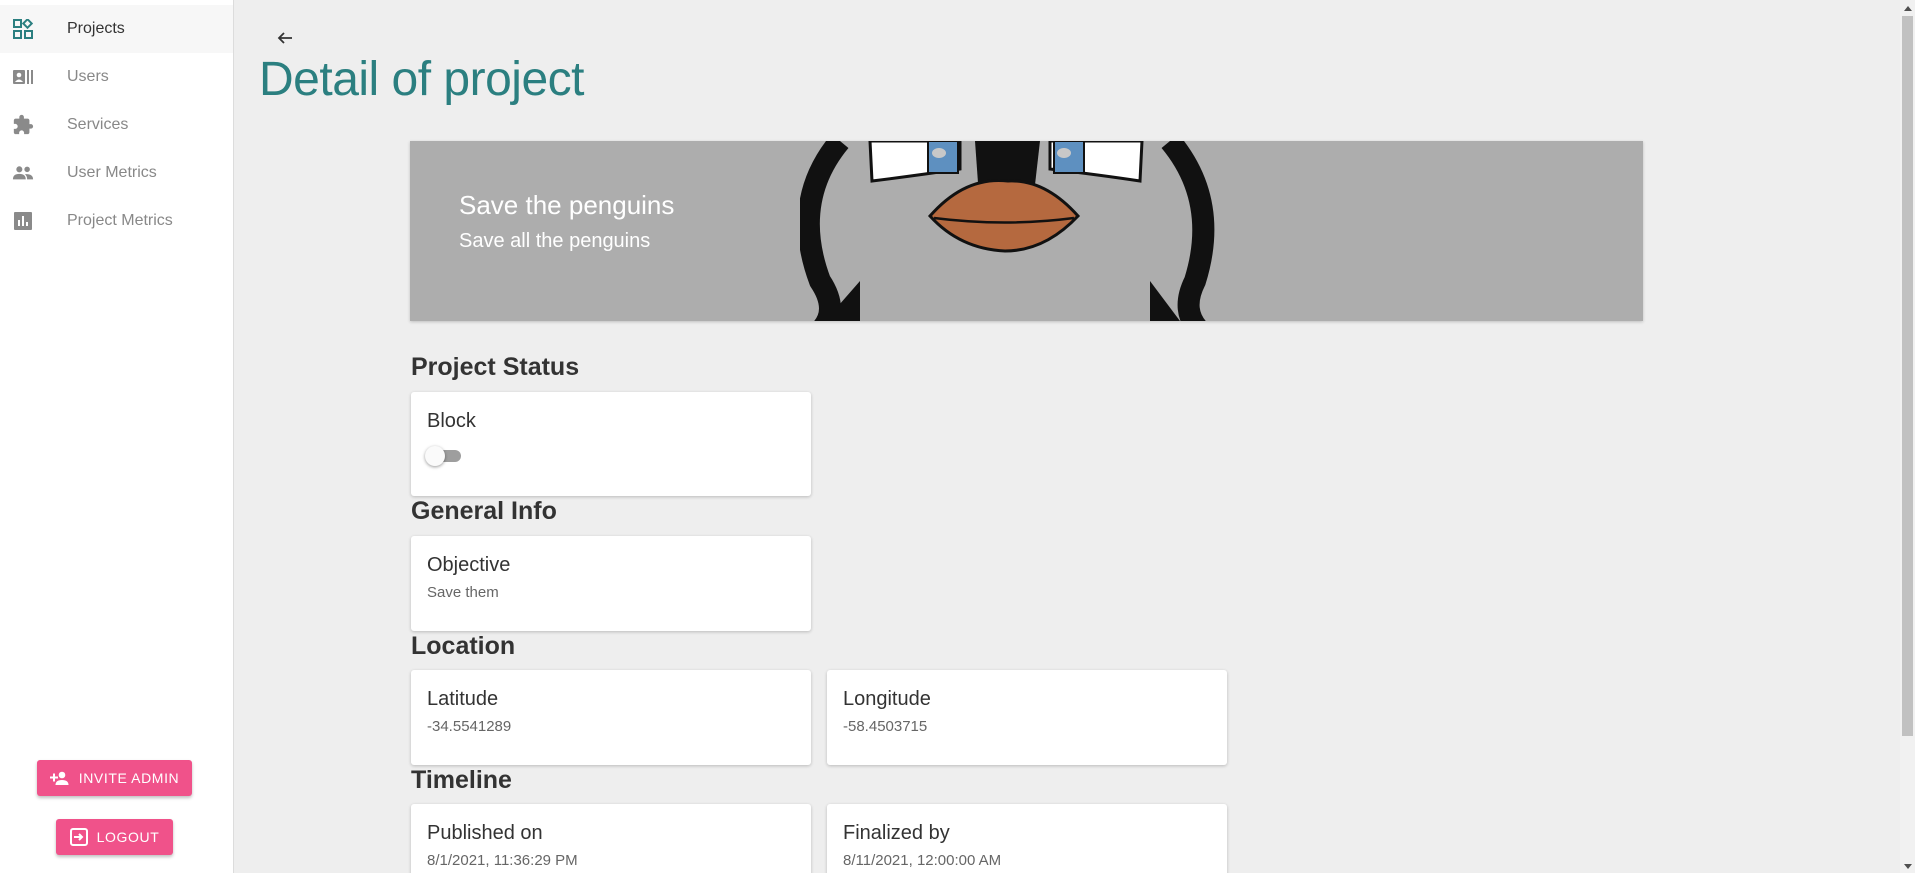 The image size is (1915, 873). I want to click on people-icon, so click(23, 173).